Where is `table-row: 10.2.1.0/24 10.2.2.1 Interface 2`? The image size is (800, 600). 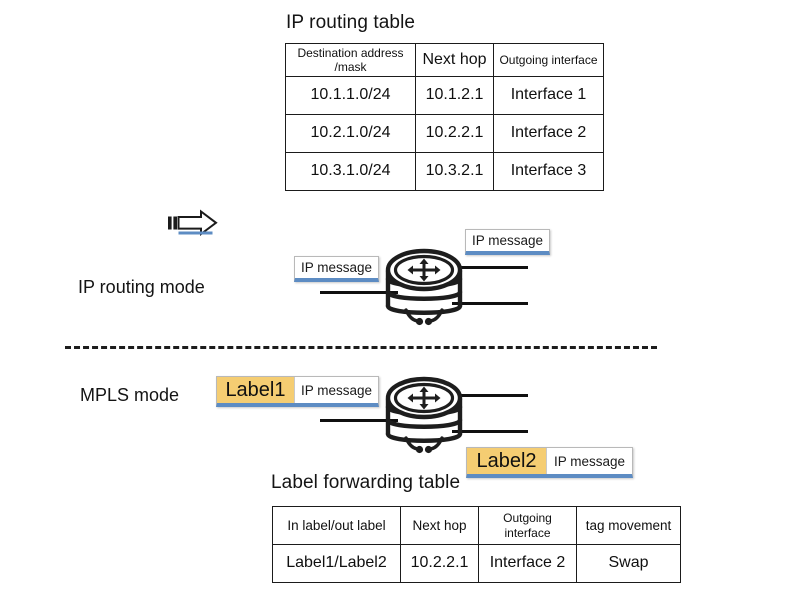 table-row: 10.2.1.0/24 10.2.2.1 Interface 2 is located at coordinates (444, 134).